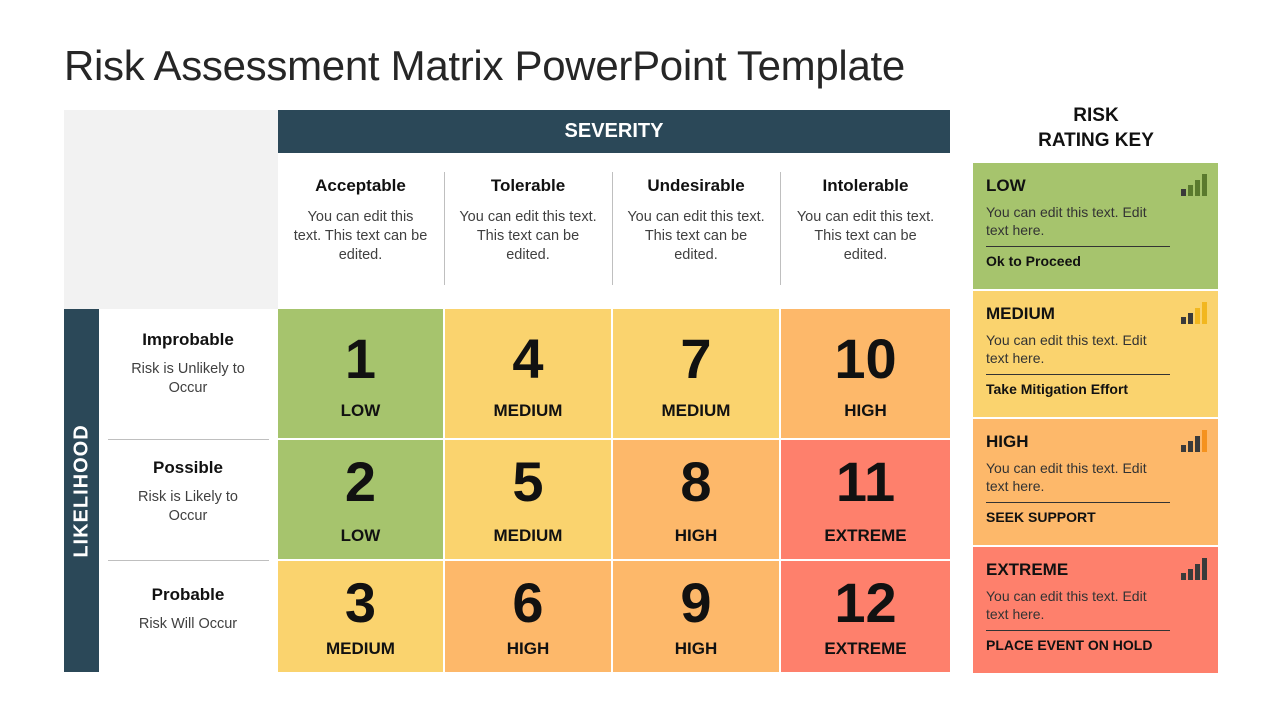 Image resolution: width=1280 pixels, height=720 pixels. Describe the element at coordinates (696, 481) in the screenshot. I see `risk-score: 8` at that location.